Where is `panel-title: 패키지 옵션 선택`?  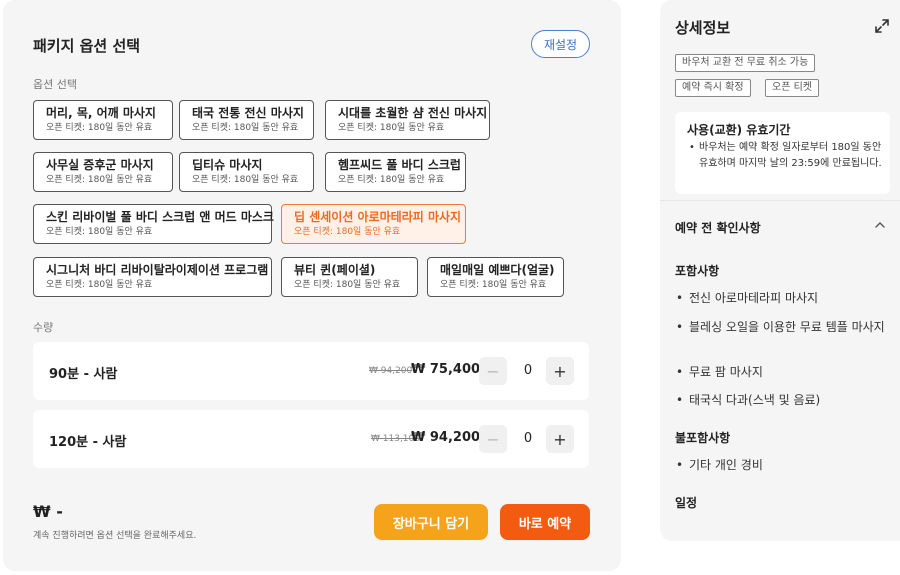
panel-title: 패키지 옵션 선택 is located at coordinates (87, 46).